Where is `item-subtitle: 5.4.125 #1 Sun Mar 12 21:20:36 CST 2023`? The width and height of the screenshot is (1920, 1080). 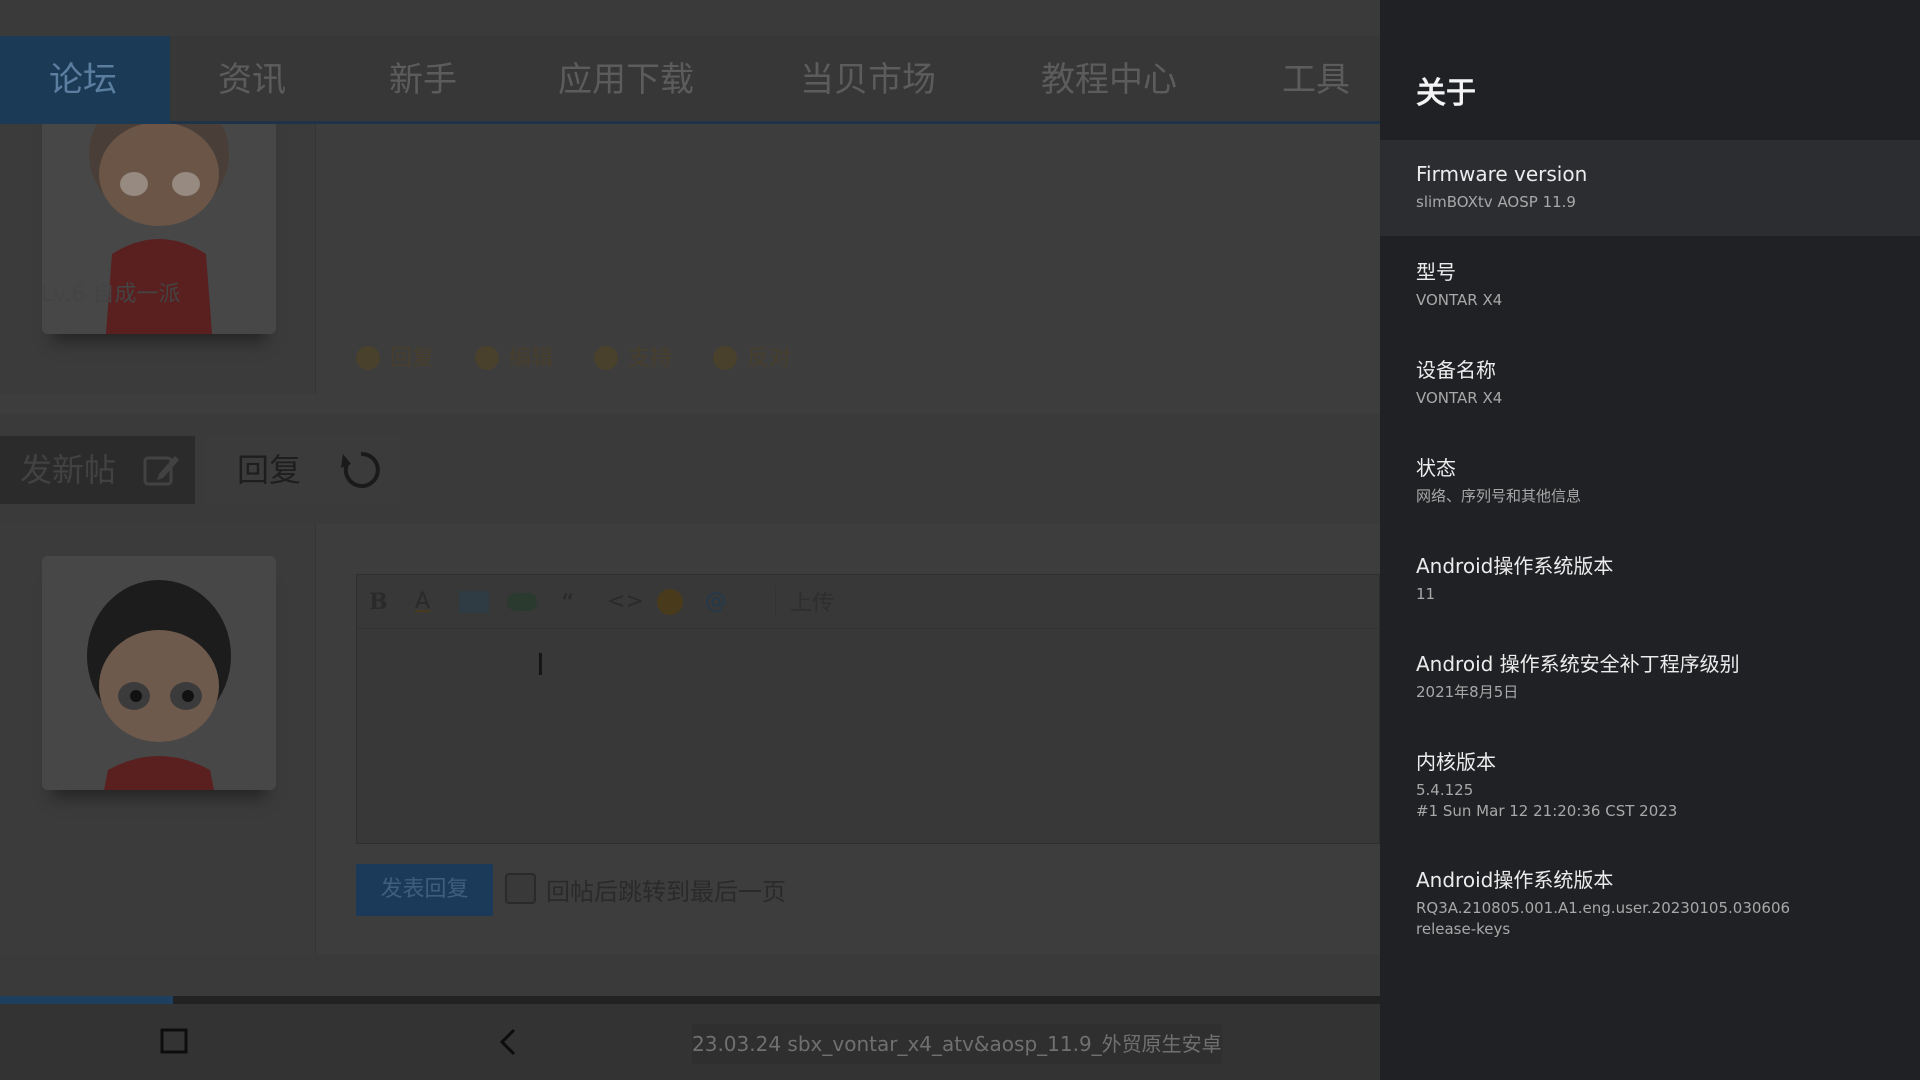 item-subtitle: 5.4.125 #1 Sun Mar 12 21:20:36 CST 2023 is located at coordinates (1547, 800).